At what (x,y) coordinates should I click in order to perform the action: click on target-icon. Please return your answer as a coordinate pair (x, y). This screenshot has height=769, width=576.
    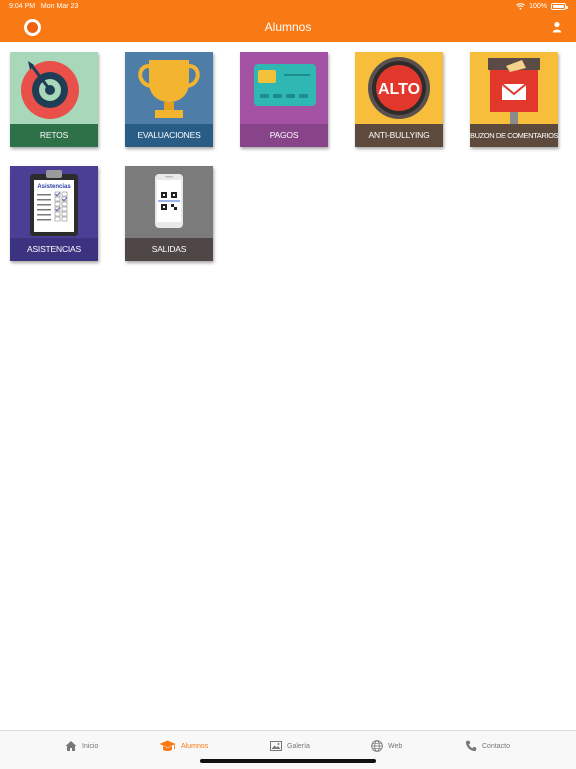
    Looking at the image, I should click on (54, 88).